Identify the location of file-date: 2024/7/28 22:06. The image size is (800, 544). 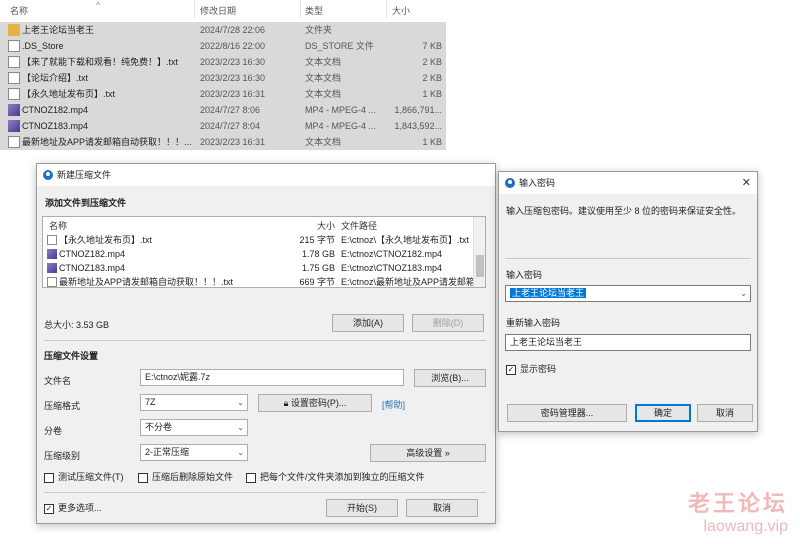
(233, 30).